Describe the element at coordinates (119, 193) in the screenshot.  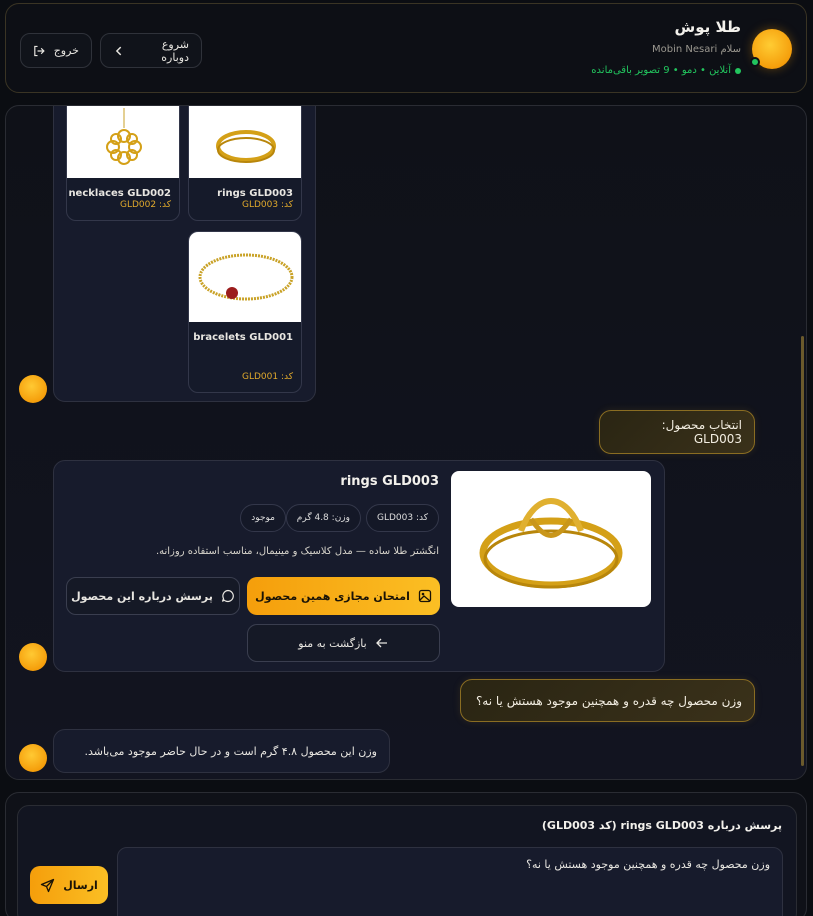
I see `product-name: necklaces GLD002` at that location.